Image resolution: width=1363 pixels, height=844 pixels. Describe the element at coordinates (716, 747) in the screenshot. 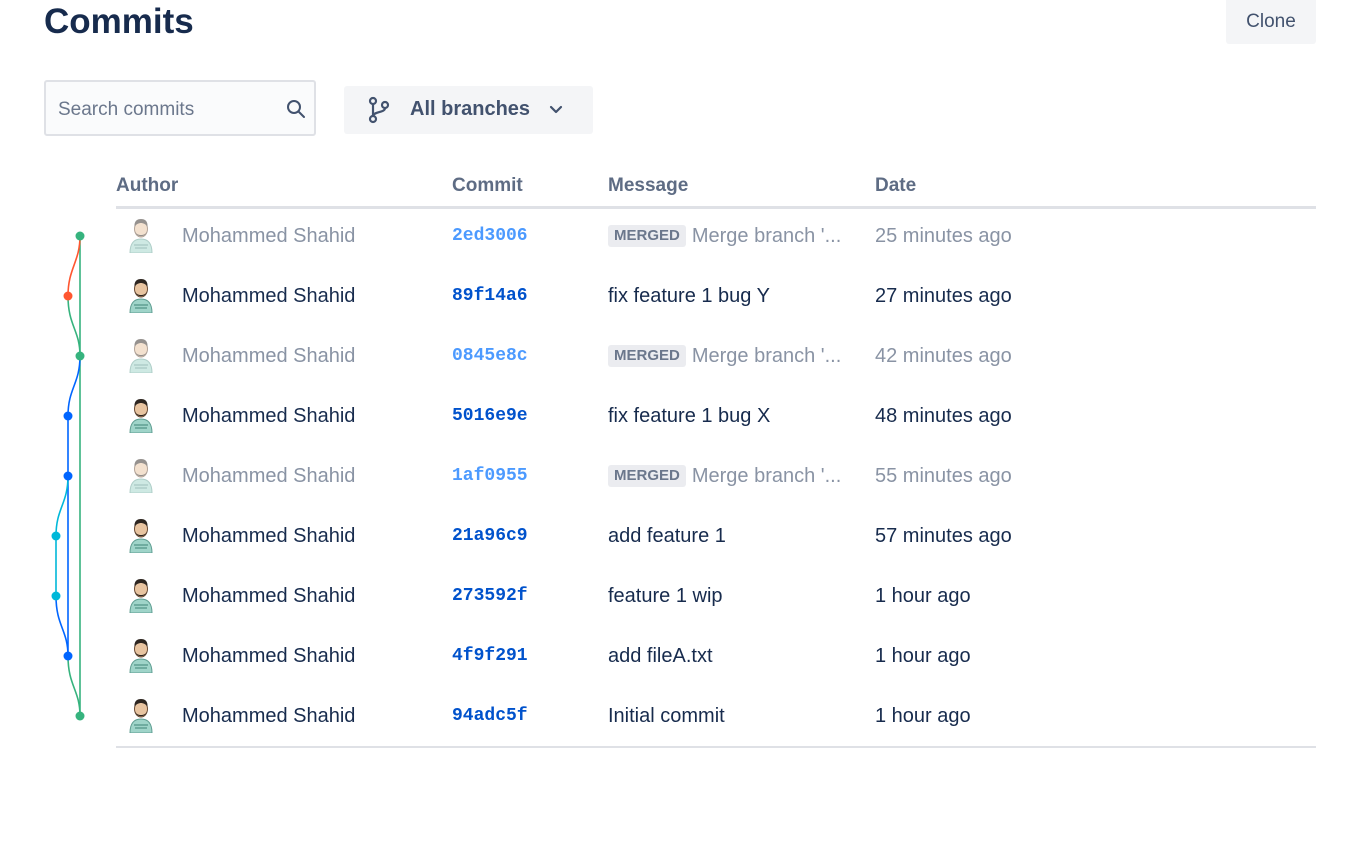

I see `footer-divider` at that location.